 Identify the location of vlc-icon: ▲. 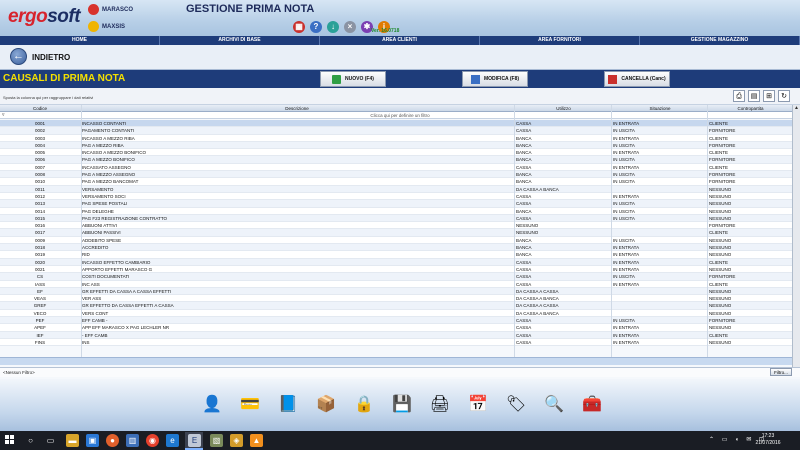
(256, 440).